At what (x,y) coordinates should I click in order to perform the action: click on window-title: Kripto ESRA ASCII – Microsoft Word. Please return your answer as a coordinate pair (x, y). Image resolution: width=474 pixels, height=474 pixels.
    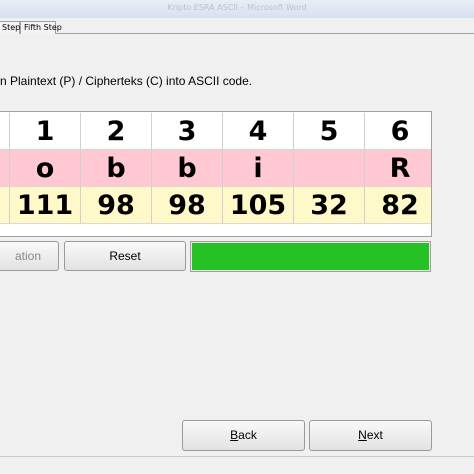
    Looking at the image, I should click on (237, 7).